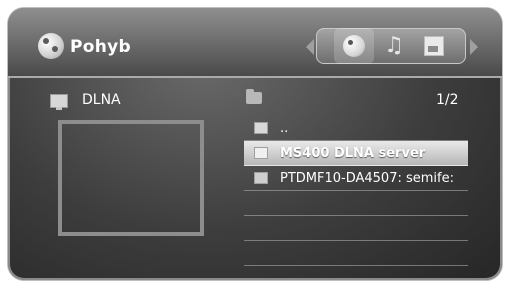 The height and width of the screenshot is (285, 512). What do you see at coordinates (131, 178) in the screenshot?
I see `preview-frame` at bounding box center [131, 178].